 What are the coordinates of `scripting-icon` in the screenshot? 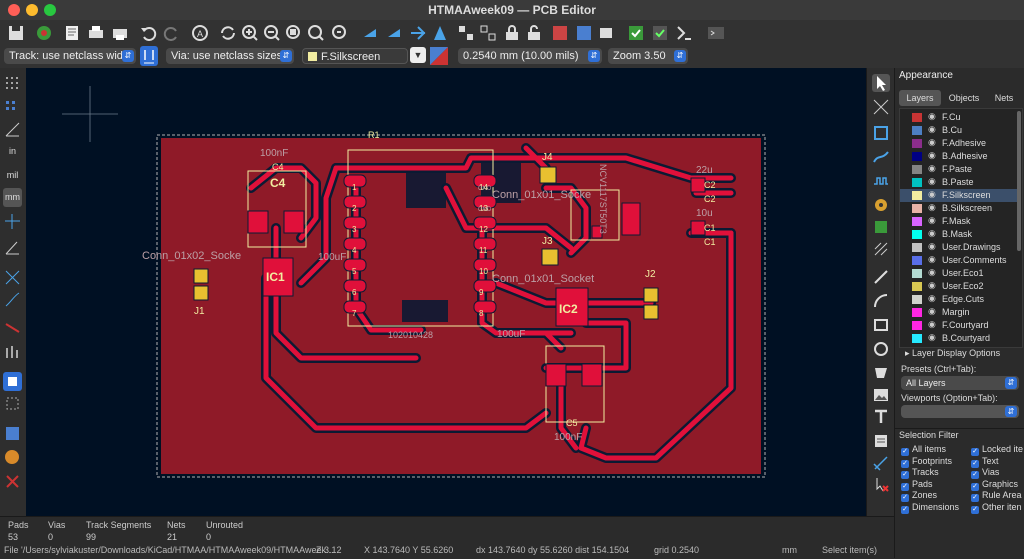 It's located at (684, 33).